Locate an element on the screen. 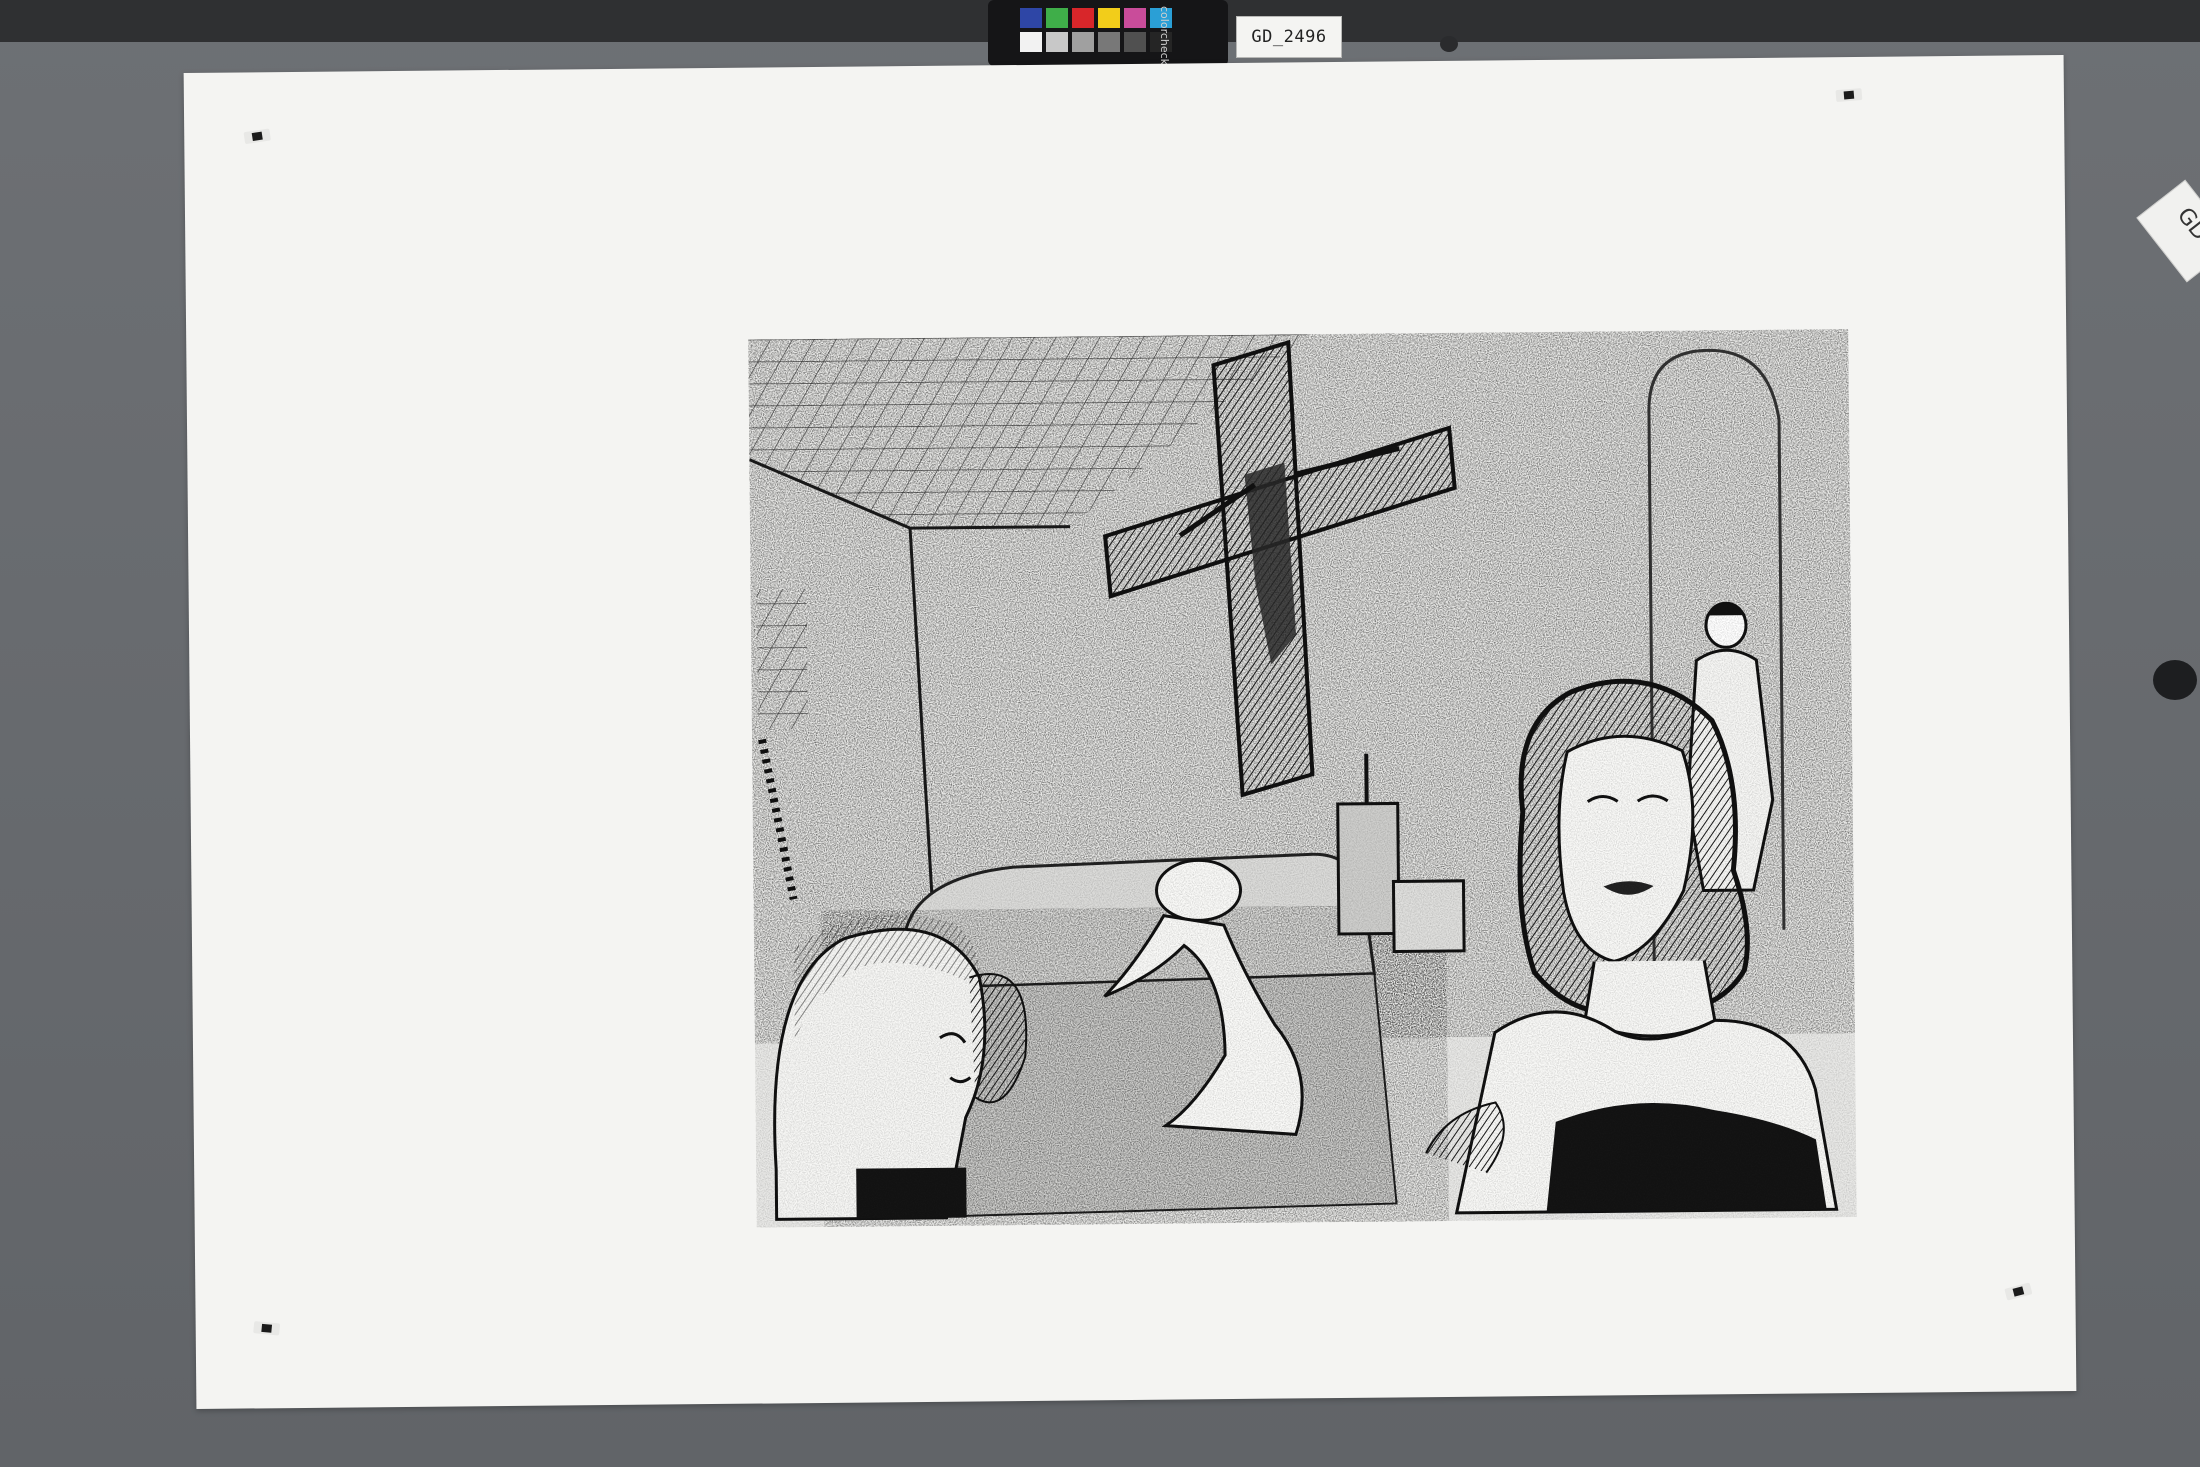  board-hole-right is located at coordinates (2175, 680).